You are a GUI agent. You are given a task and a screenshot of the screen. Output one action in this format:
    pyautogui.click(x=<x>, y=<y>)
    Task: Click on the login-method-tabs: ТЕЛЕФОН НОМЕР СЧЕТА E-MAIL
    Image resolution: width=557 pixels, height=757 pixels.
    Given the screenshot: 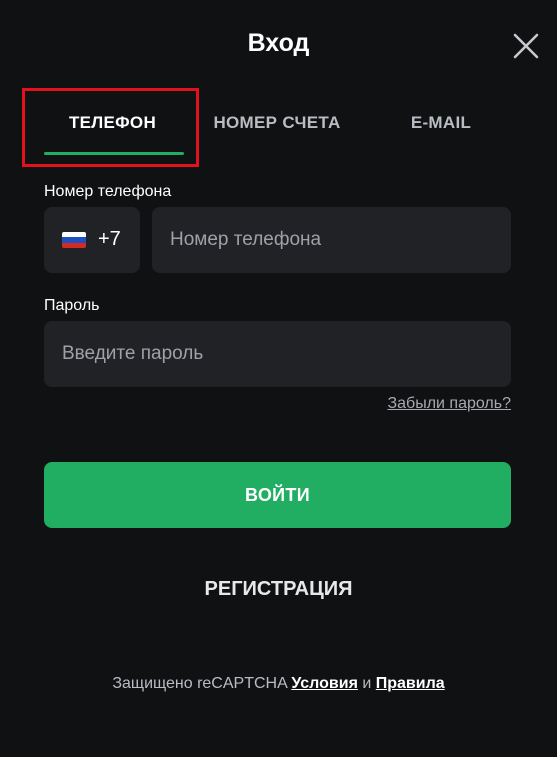 What is the action you would take?
    pyautogui.click(x=278, y=128)
    